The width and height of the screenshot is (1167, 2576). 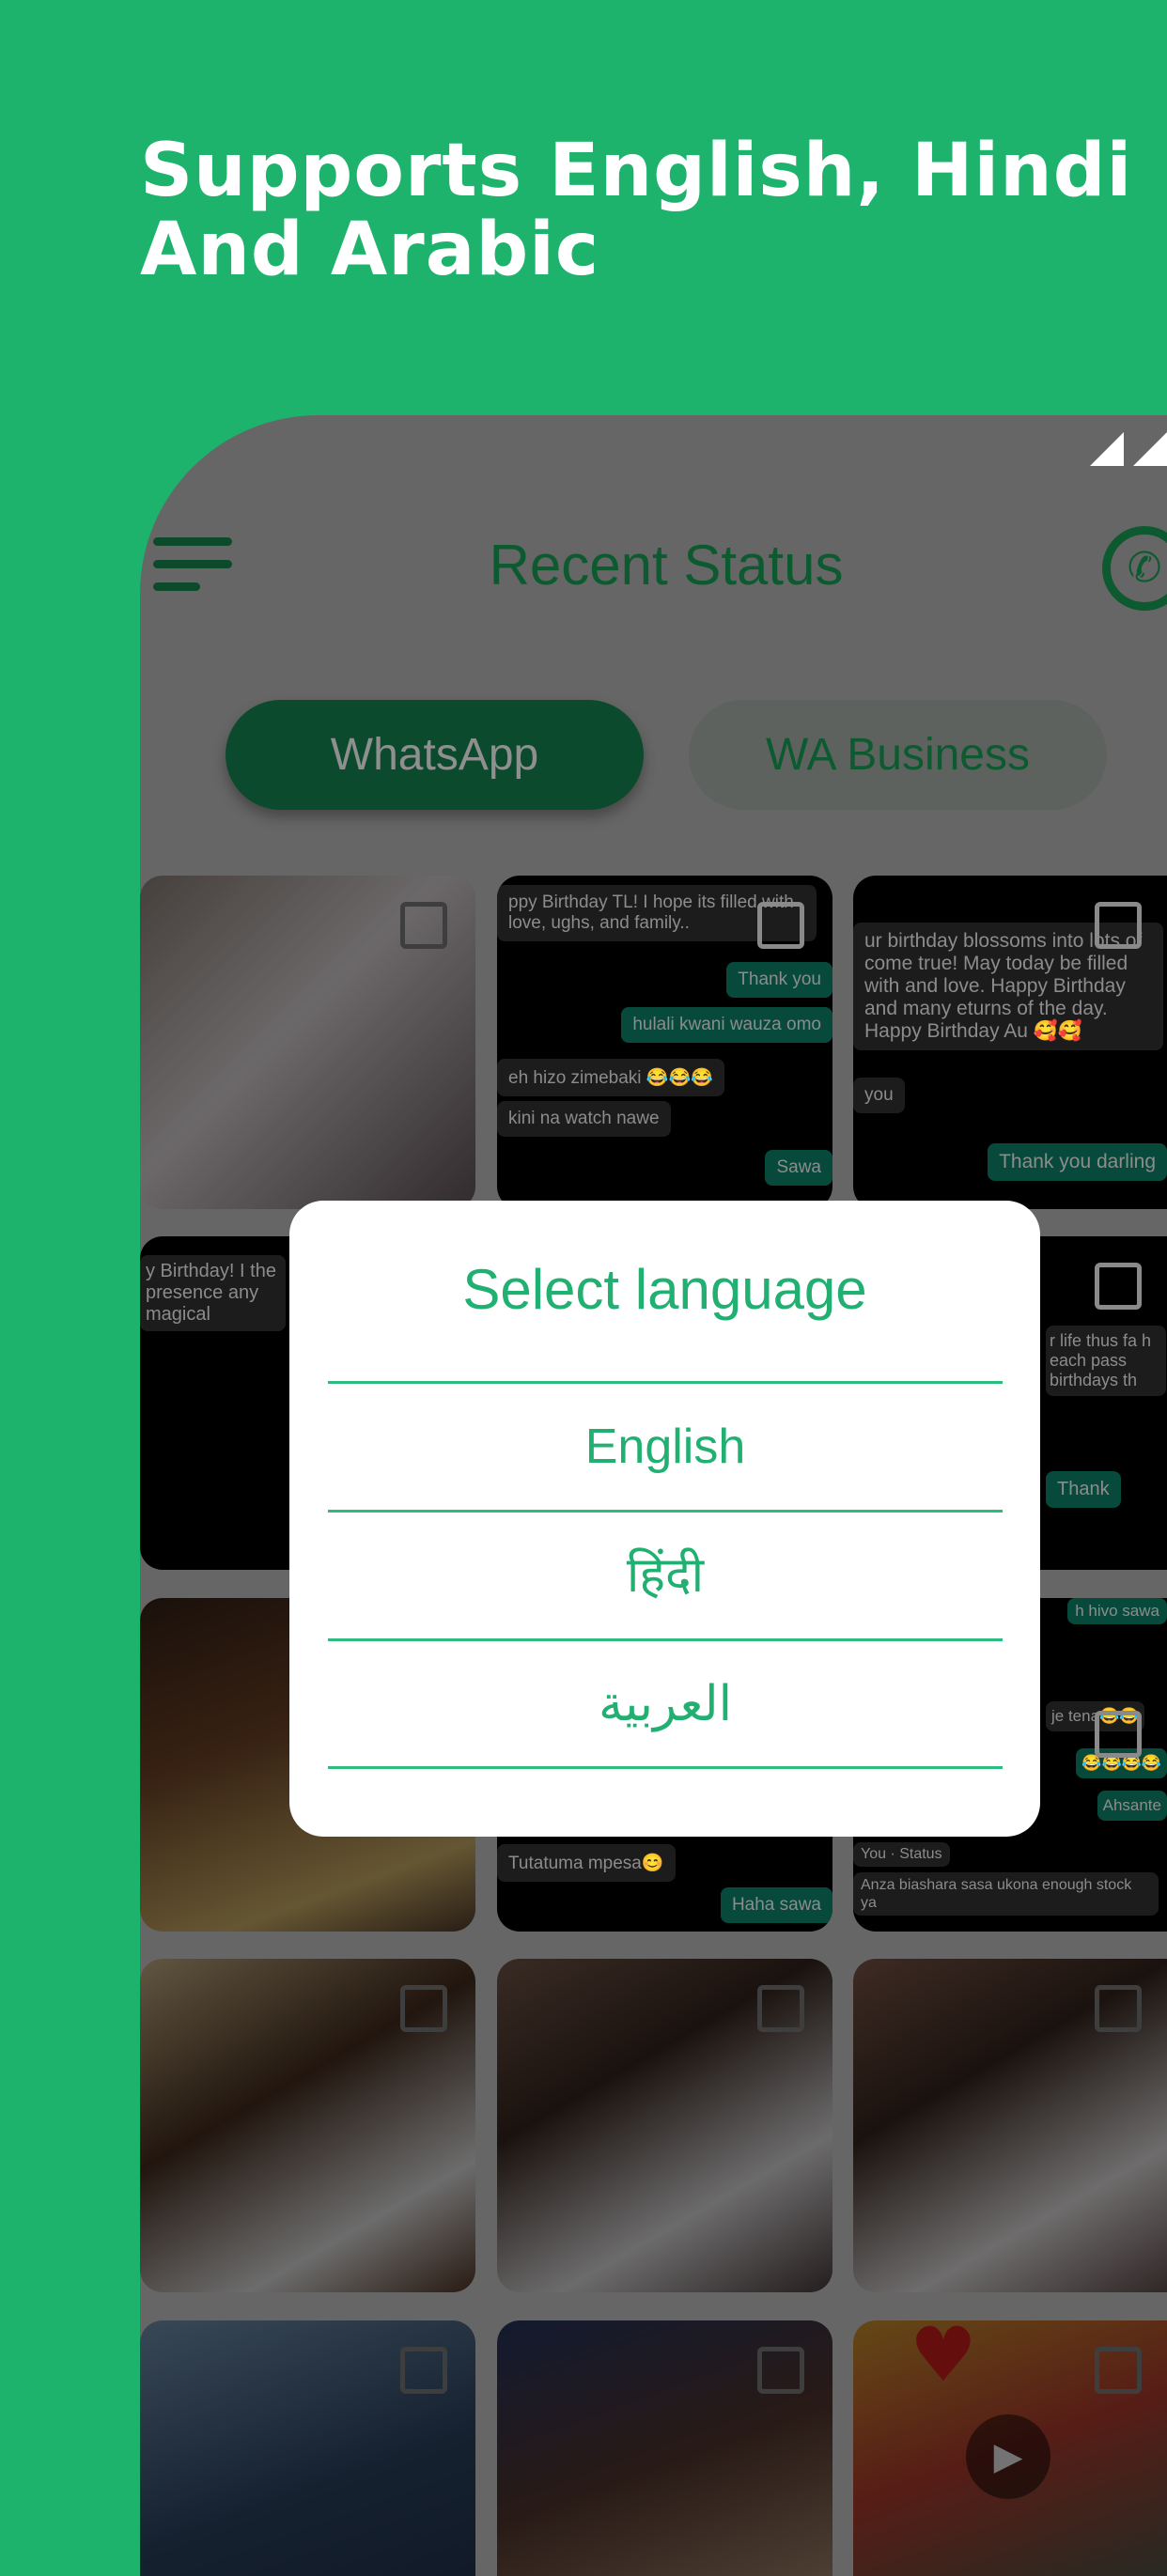 I want to click on chat-bubble: eh hizo zimebaki 😂😂😂, so click(x=610, y=1077).